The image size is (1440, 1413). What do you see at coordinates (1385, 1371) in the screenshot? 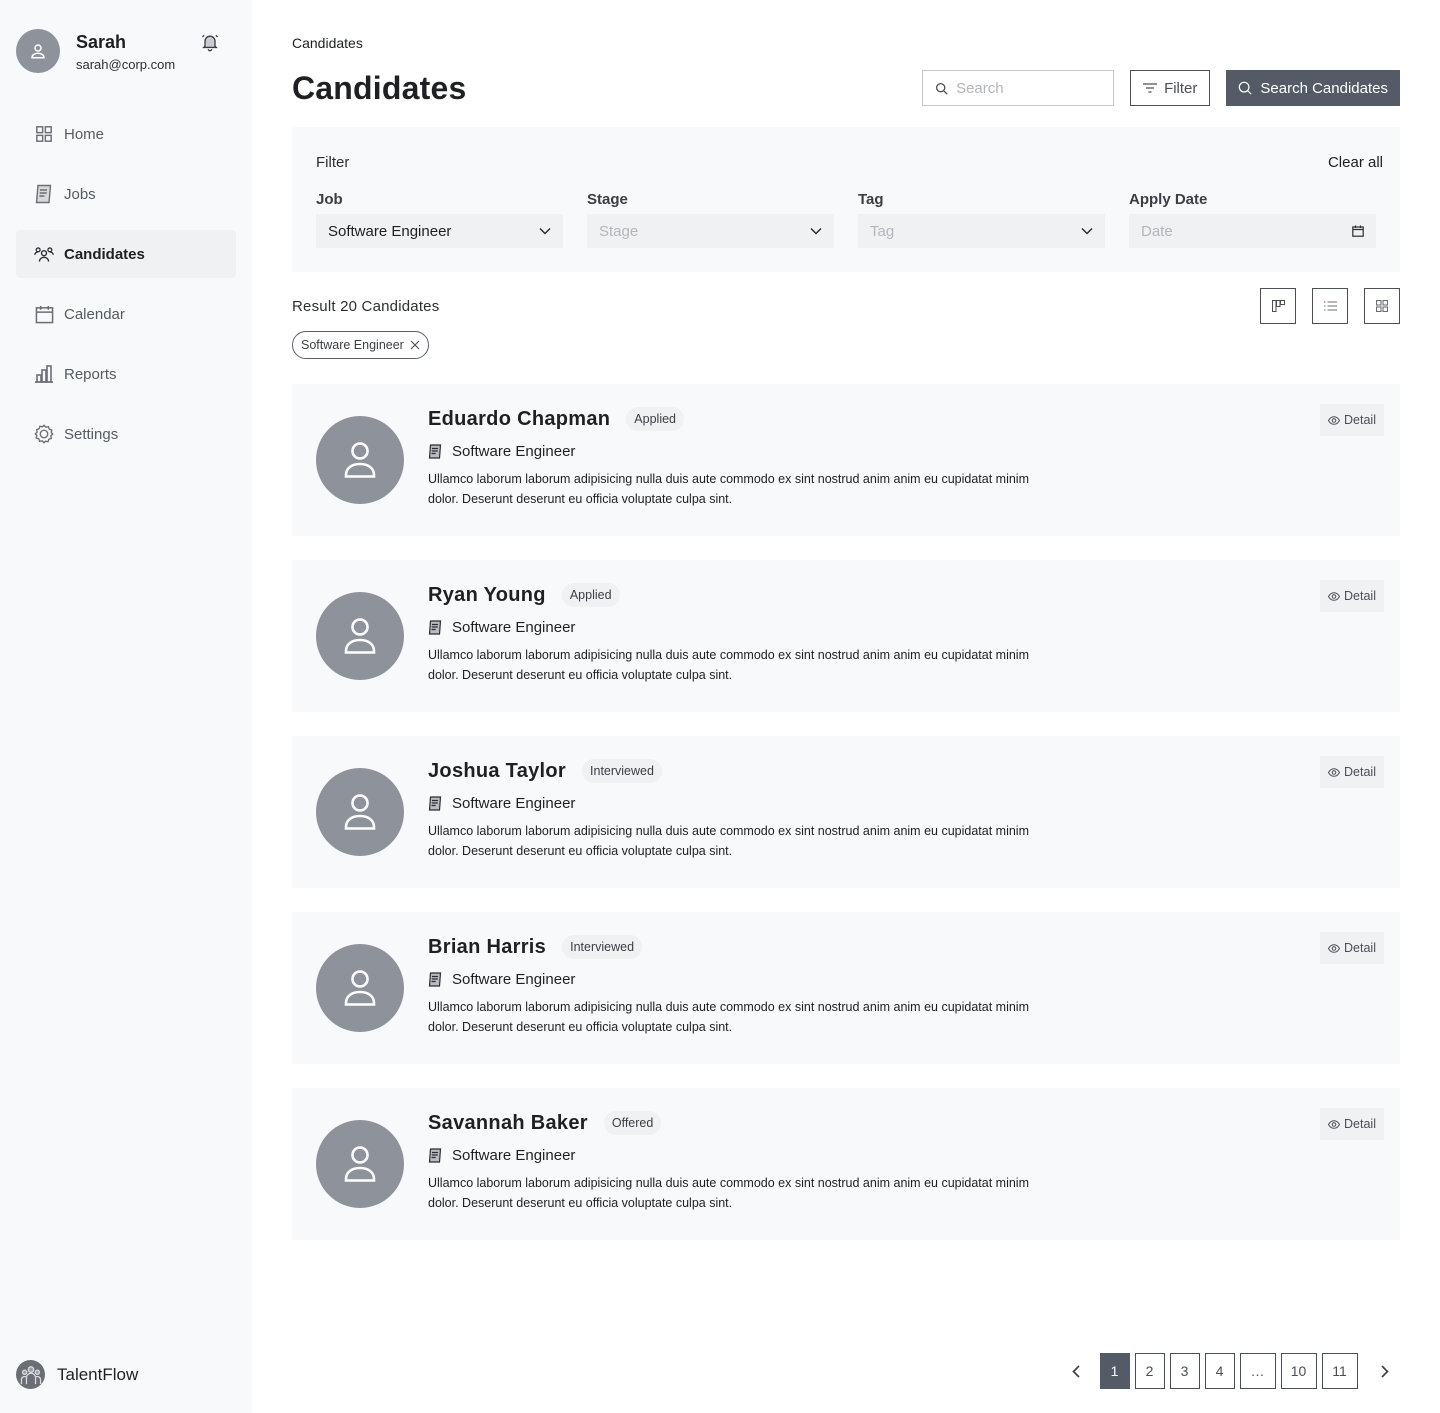
I see `next-page-button` at bounding box center [1385, 1371].